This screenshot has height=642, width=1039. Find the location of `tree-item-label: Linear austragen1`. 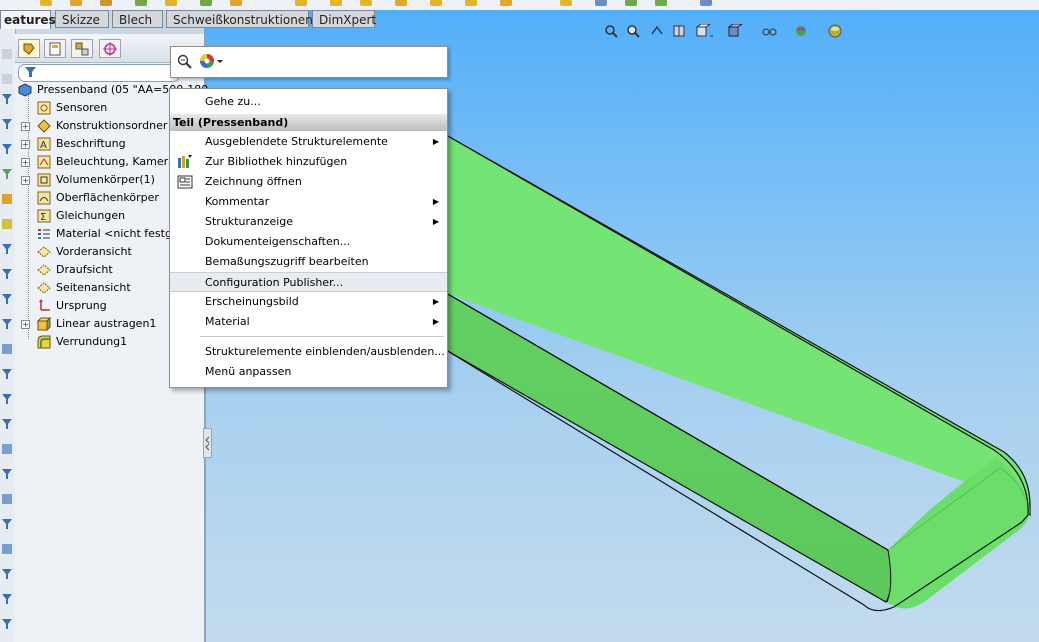

tree-item-label: Linear austragen1 is located at coordinates (106, 323).